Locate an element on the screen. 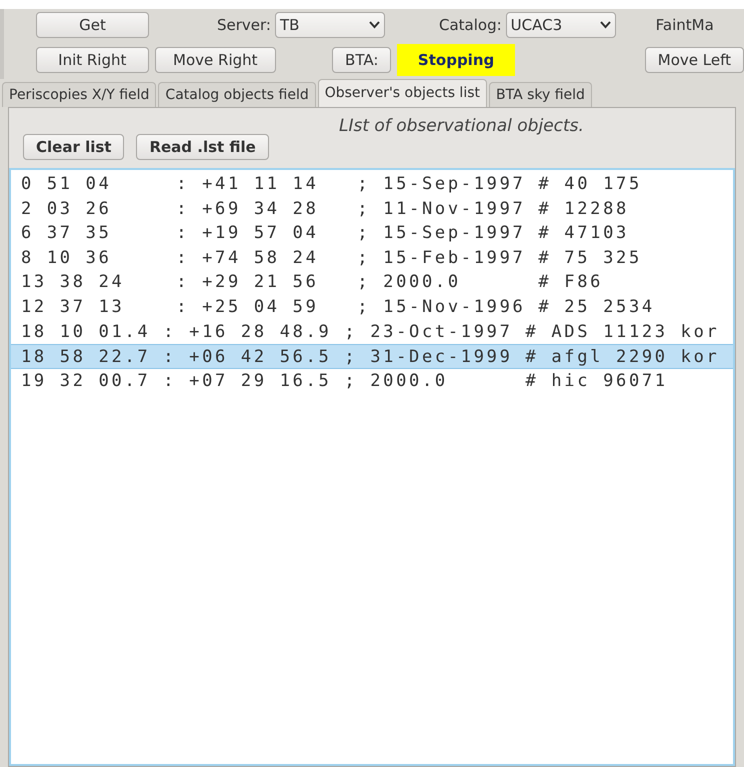 This screenshot has height=767, width=744. catalog-dropdown: UCAC3 is located at coordinates (561, 25).